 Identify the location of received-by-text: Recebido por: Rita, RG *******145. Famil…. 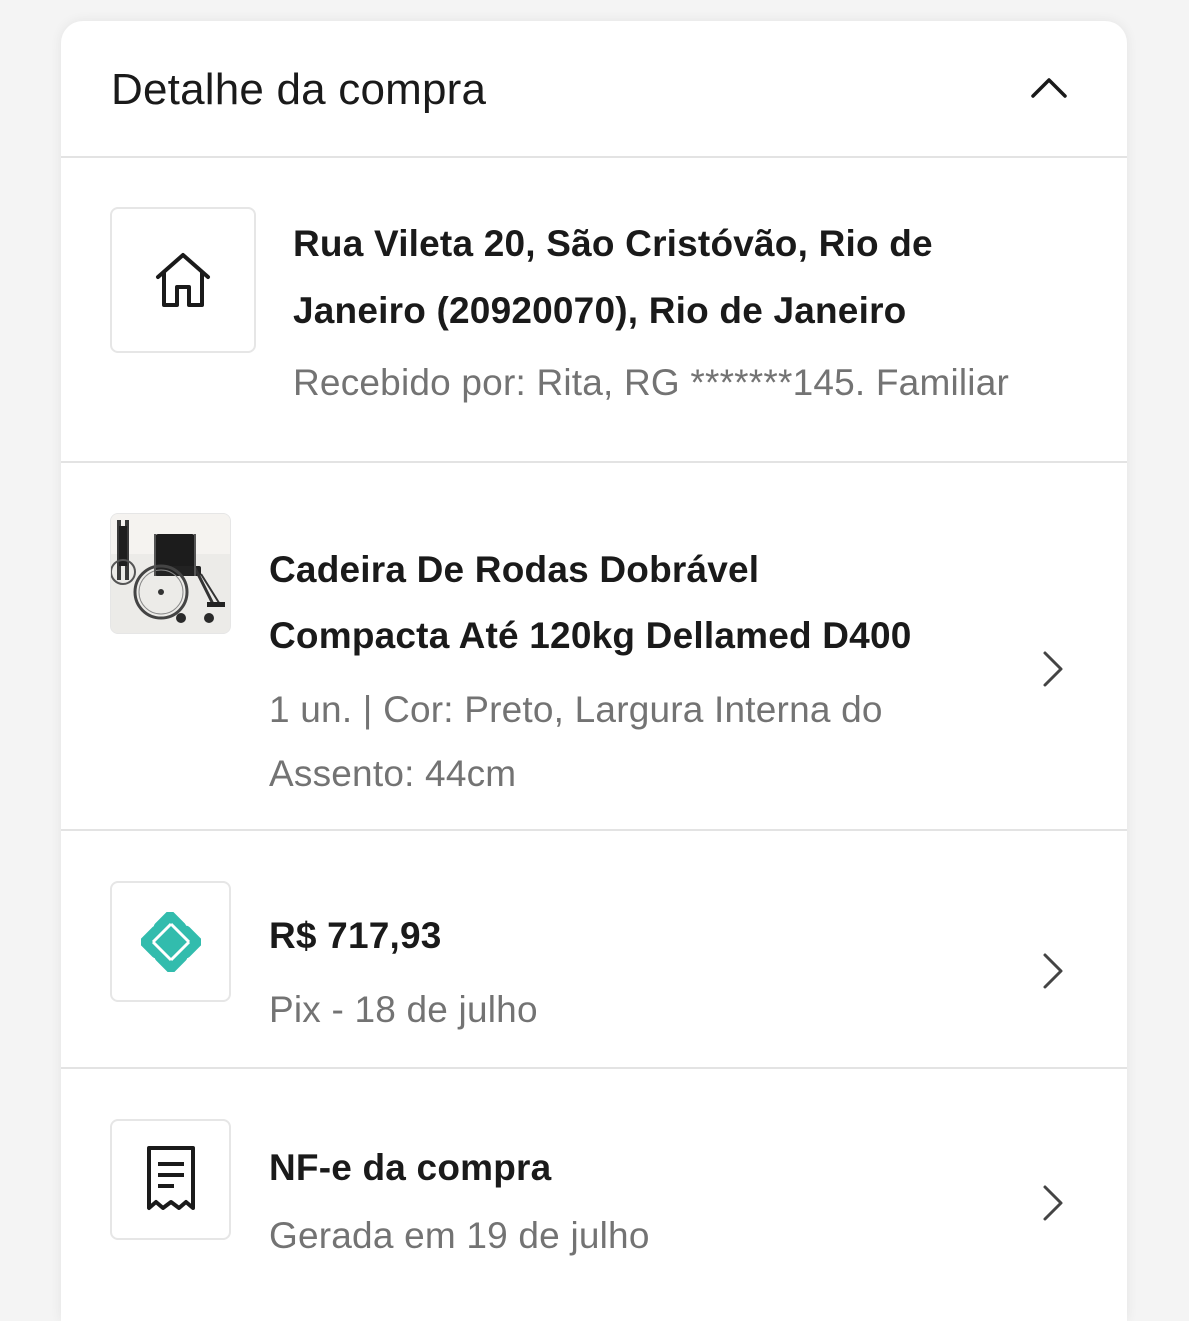
(651, 382).